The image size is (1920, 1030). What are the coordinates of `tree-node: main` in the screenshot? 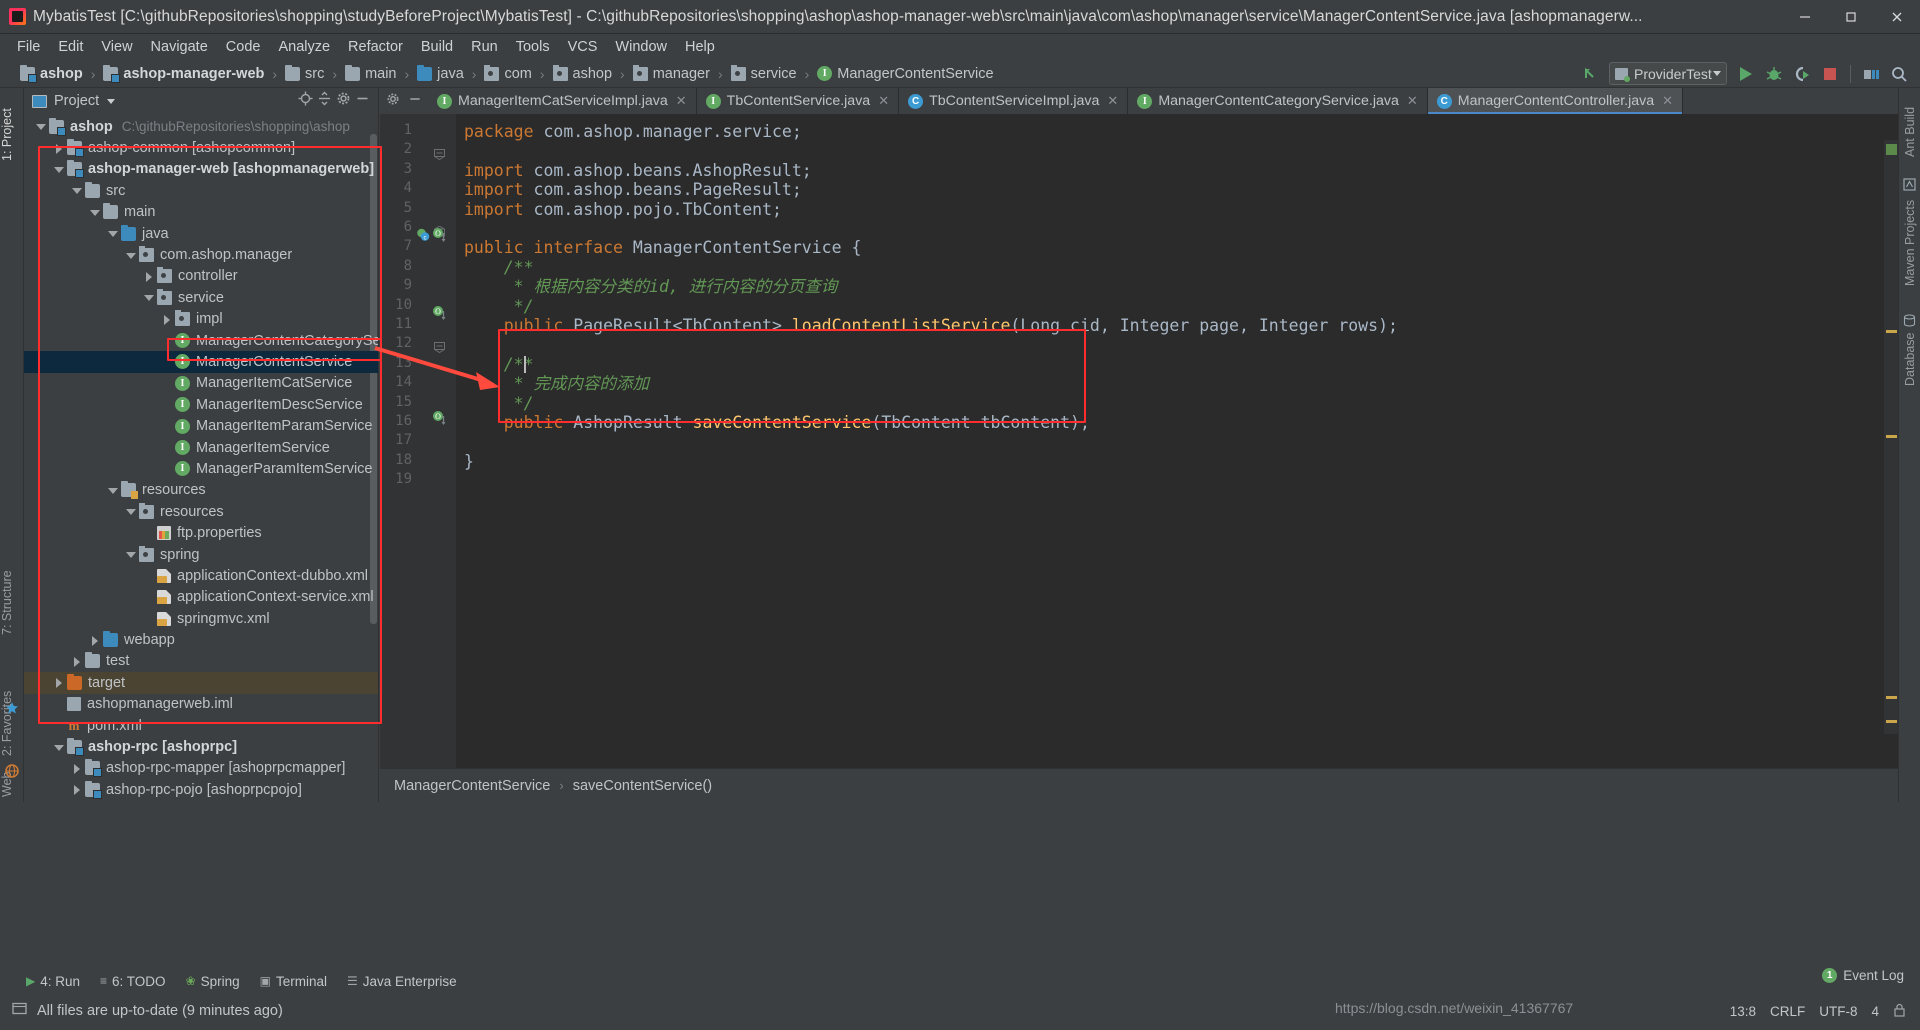 It's located at (201, 212).